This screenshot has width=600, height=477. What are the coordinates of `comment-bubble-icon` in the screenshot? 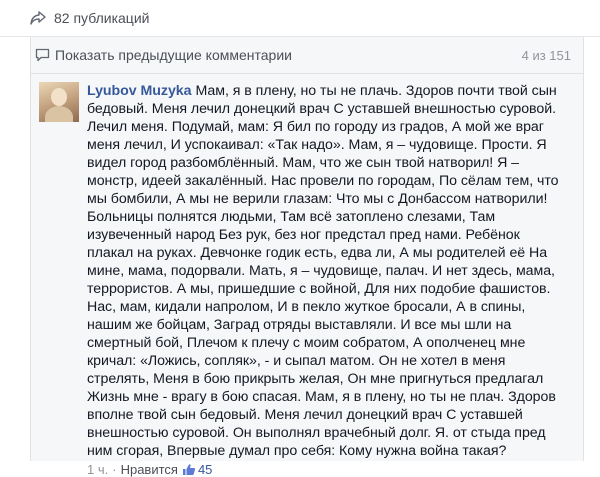 It's located at (45, 55).